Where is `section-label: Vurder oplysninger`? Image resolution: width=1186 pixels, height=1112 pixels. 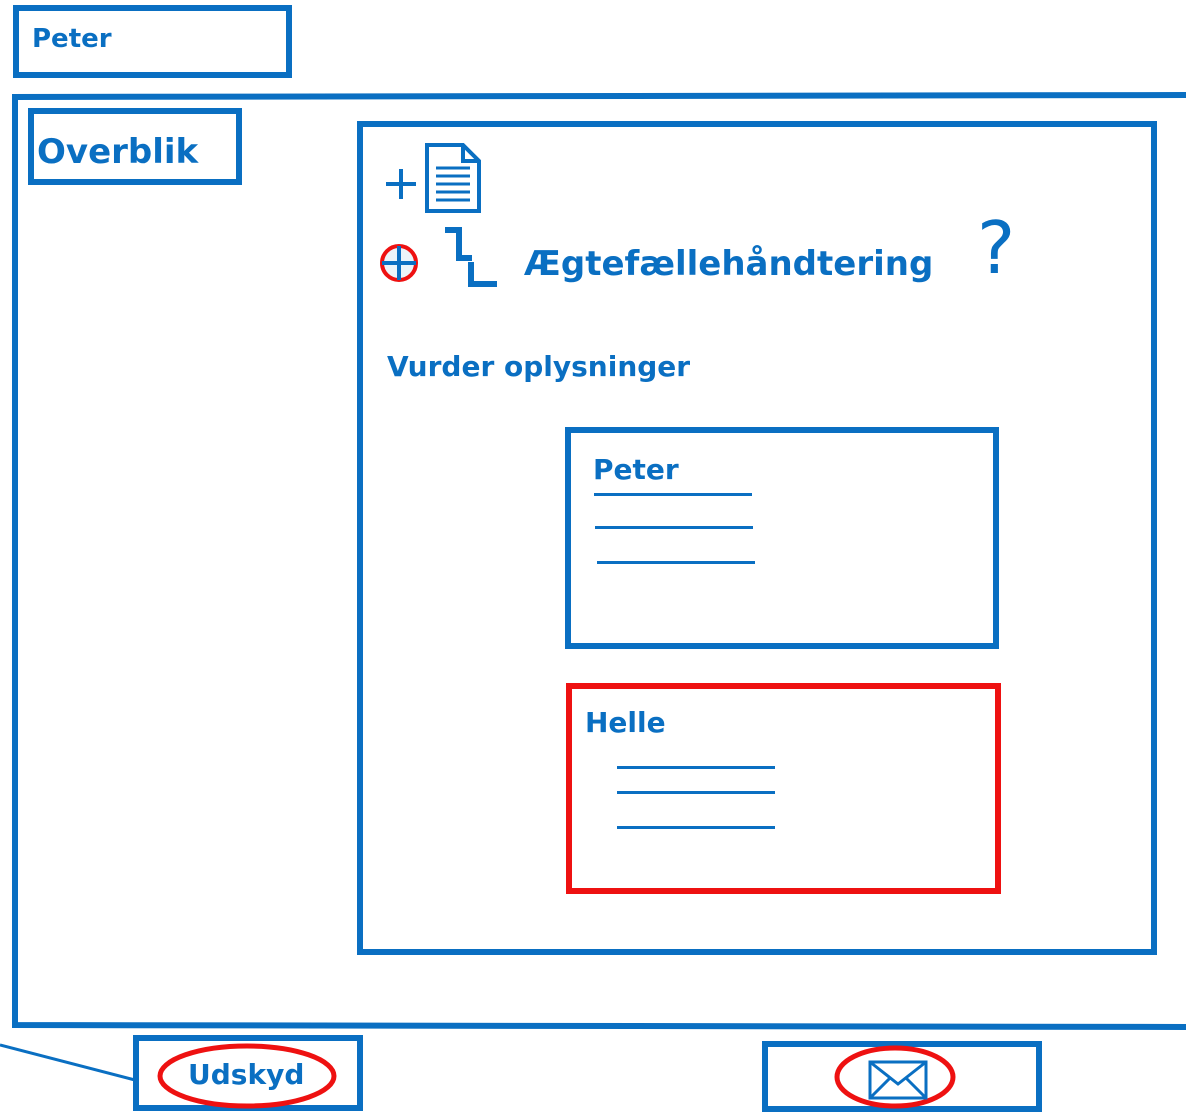
section-label: Vurder oplysninger is located at coordinates (539, 366).